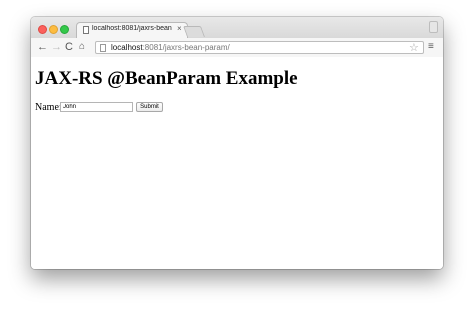  I want to click on menu-icon: ≡, so click(431, 47).